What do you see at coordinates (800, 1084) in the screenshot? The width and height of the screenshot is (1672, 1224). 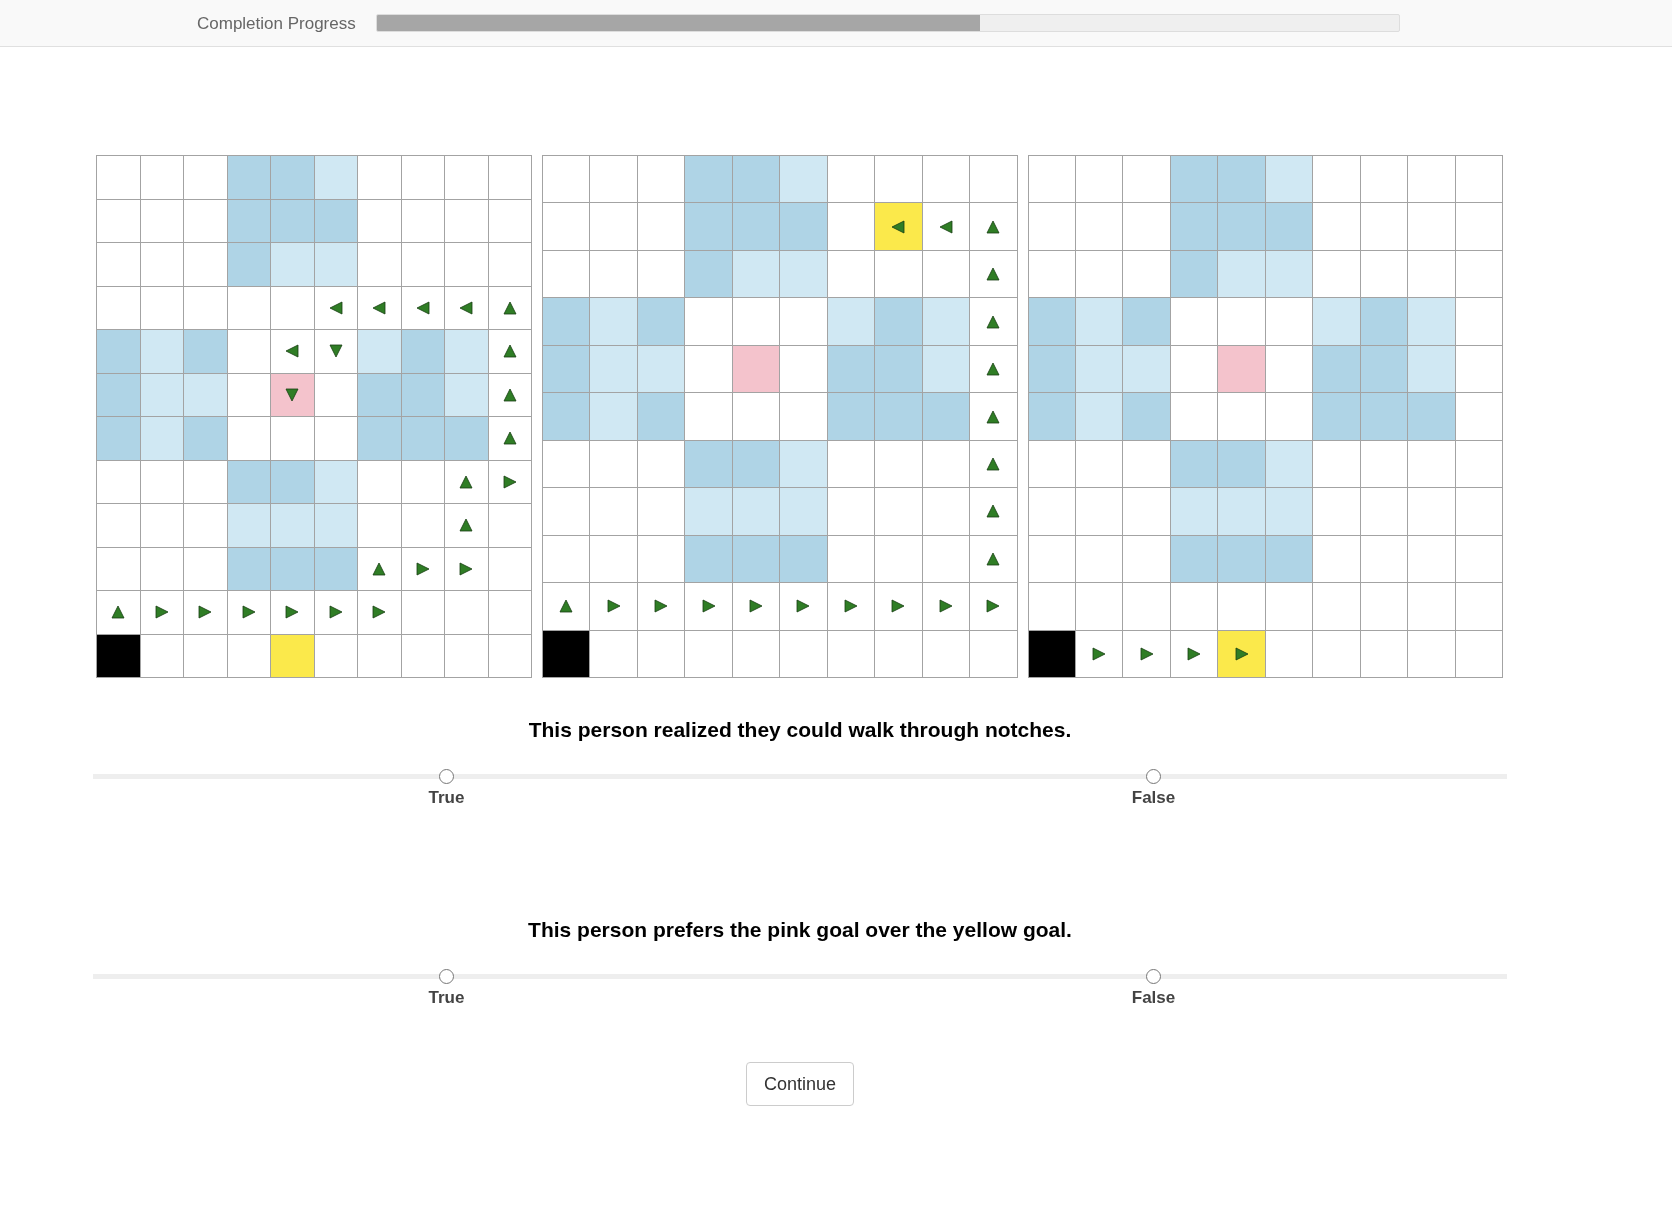 I see `continue-button: Continue` at bounding box center [800, 1084].